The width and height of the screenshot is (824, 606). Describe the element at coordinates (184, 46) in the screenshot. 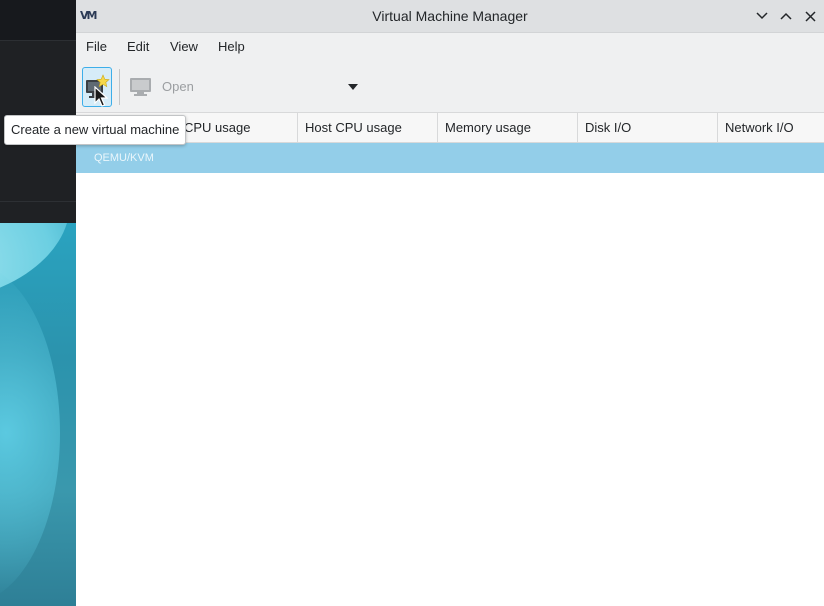

I see `menu-view: View` at that location.